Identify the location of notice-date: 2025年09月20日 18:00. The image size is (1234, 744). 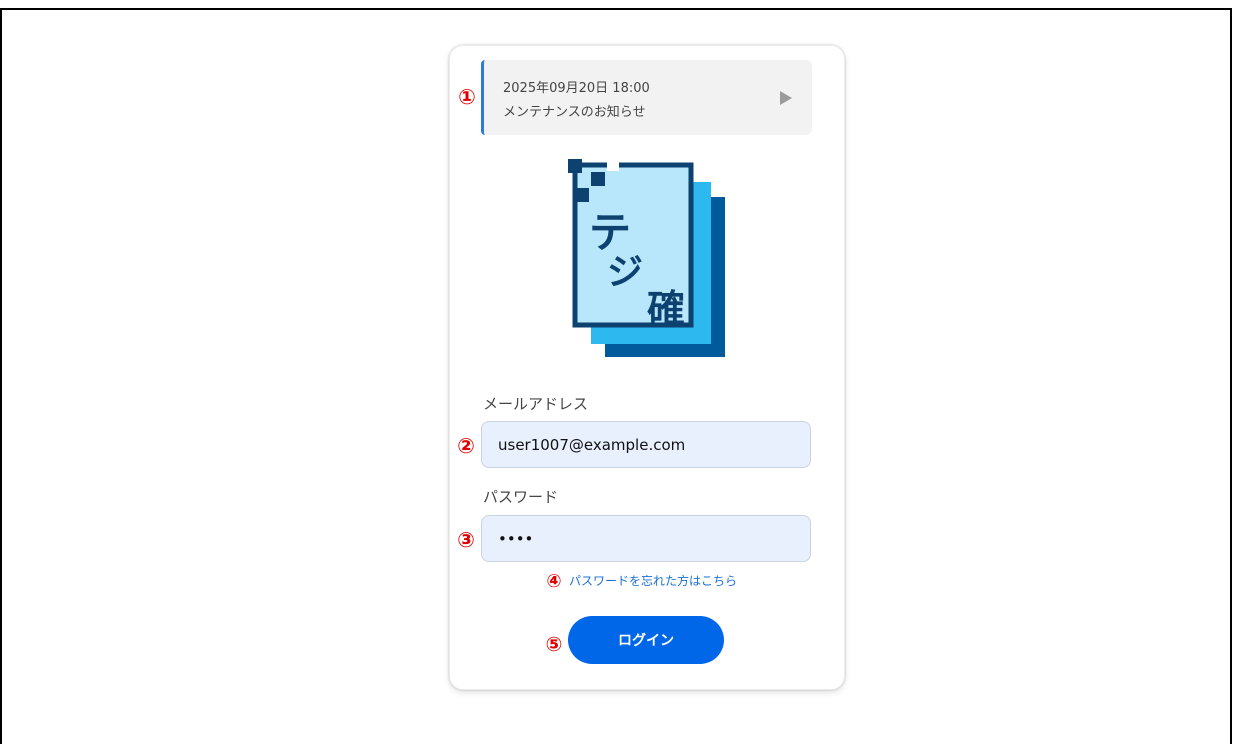
(576, 88).